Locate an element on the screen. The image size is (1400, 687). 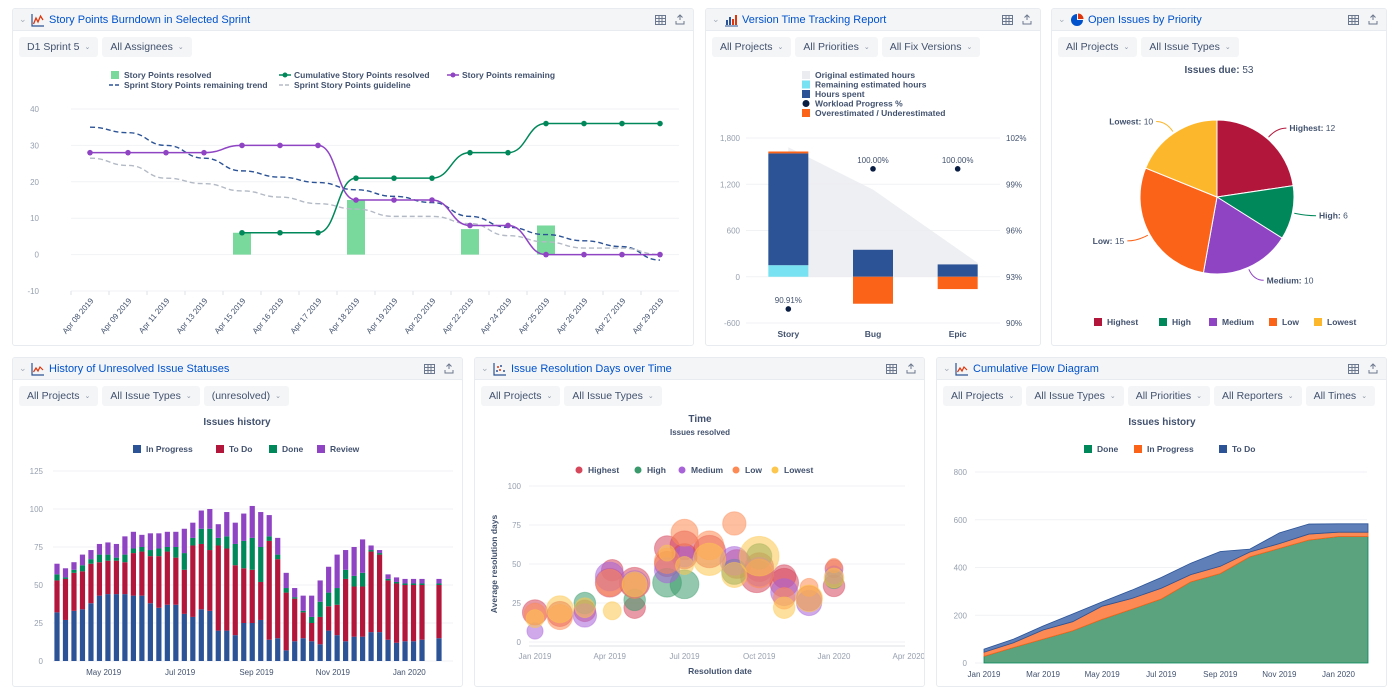
legend-medium-label: Medium is located at coordinates (1238, 322).